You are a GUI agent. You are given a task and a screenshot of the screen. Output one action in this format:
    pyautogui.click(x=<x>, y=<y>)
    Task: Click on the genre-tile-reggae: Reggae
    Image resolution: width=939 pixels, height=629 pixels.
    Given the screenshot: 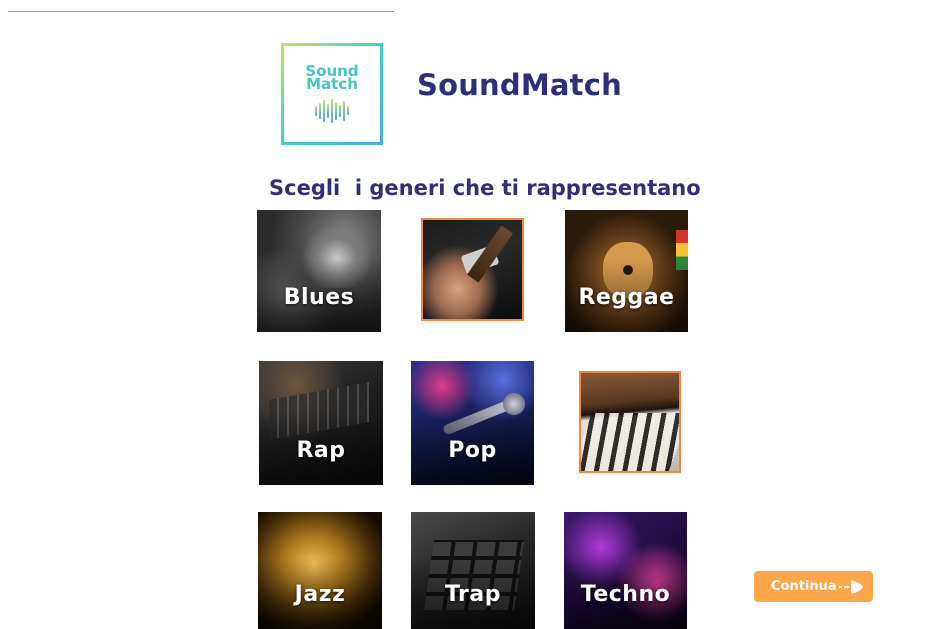 What is the action you would take?
    pyautogui.click(x=626, y=271)
    